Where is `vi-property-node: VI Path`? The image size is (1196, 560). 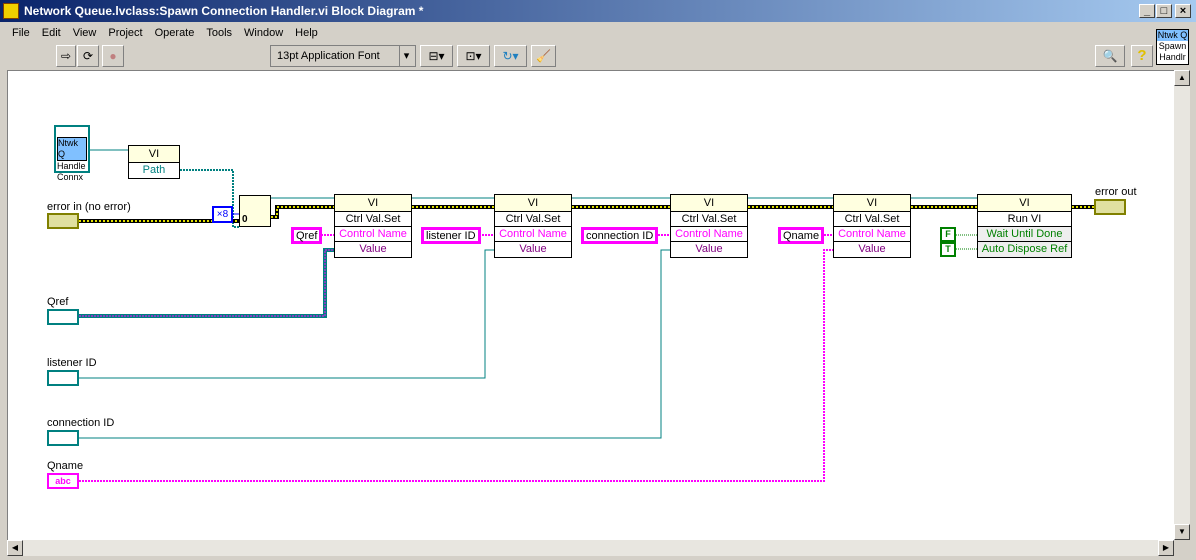
vi-property-node: VI Path is located at coordinates (154, 162).